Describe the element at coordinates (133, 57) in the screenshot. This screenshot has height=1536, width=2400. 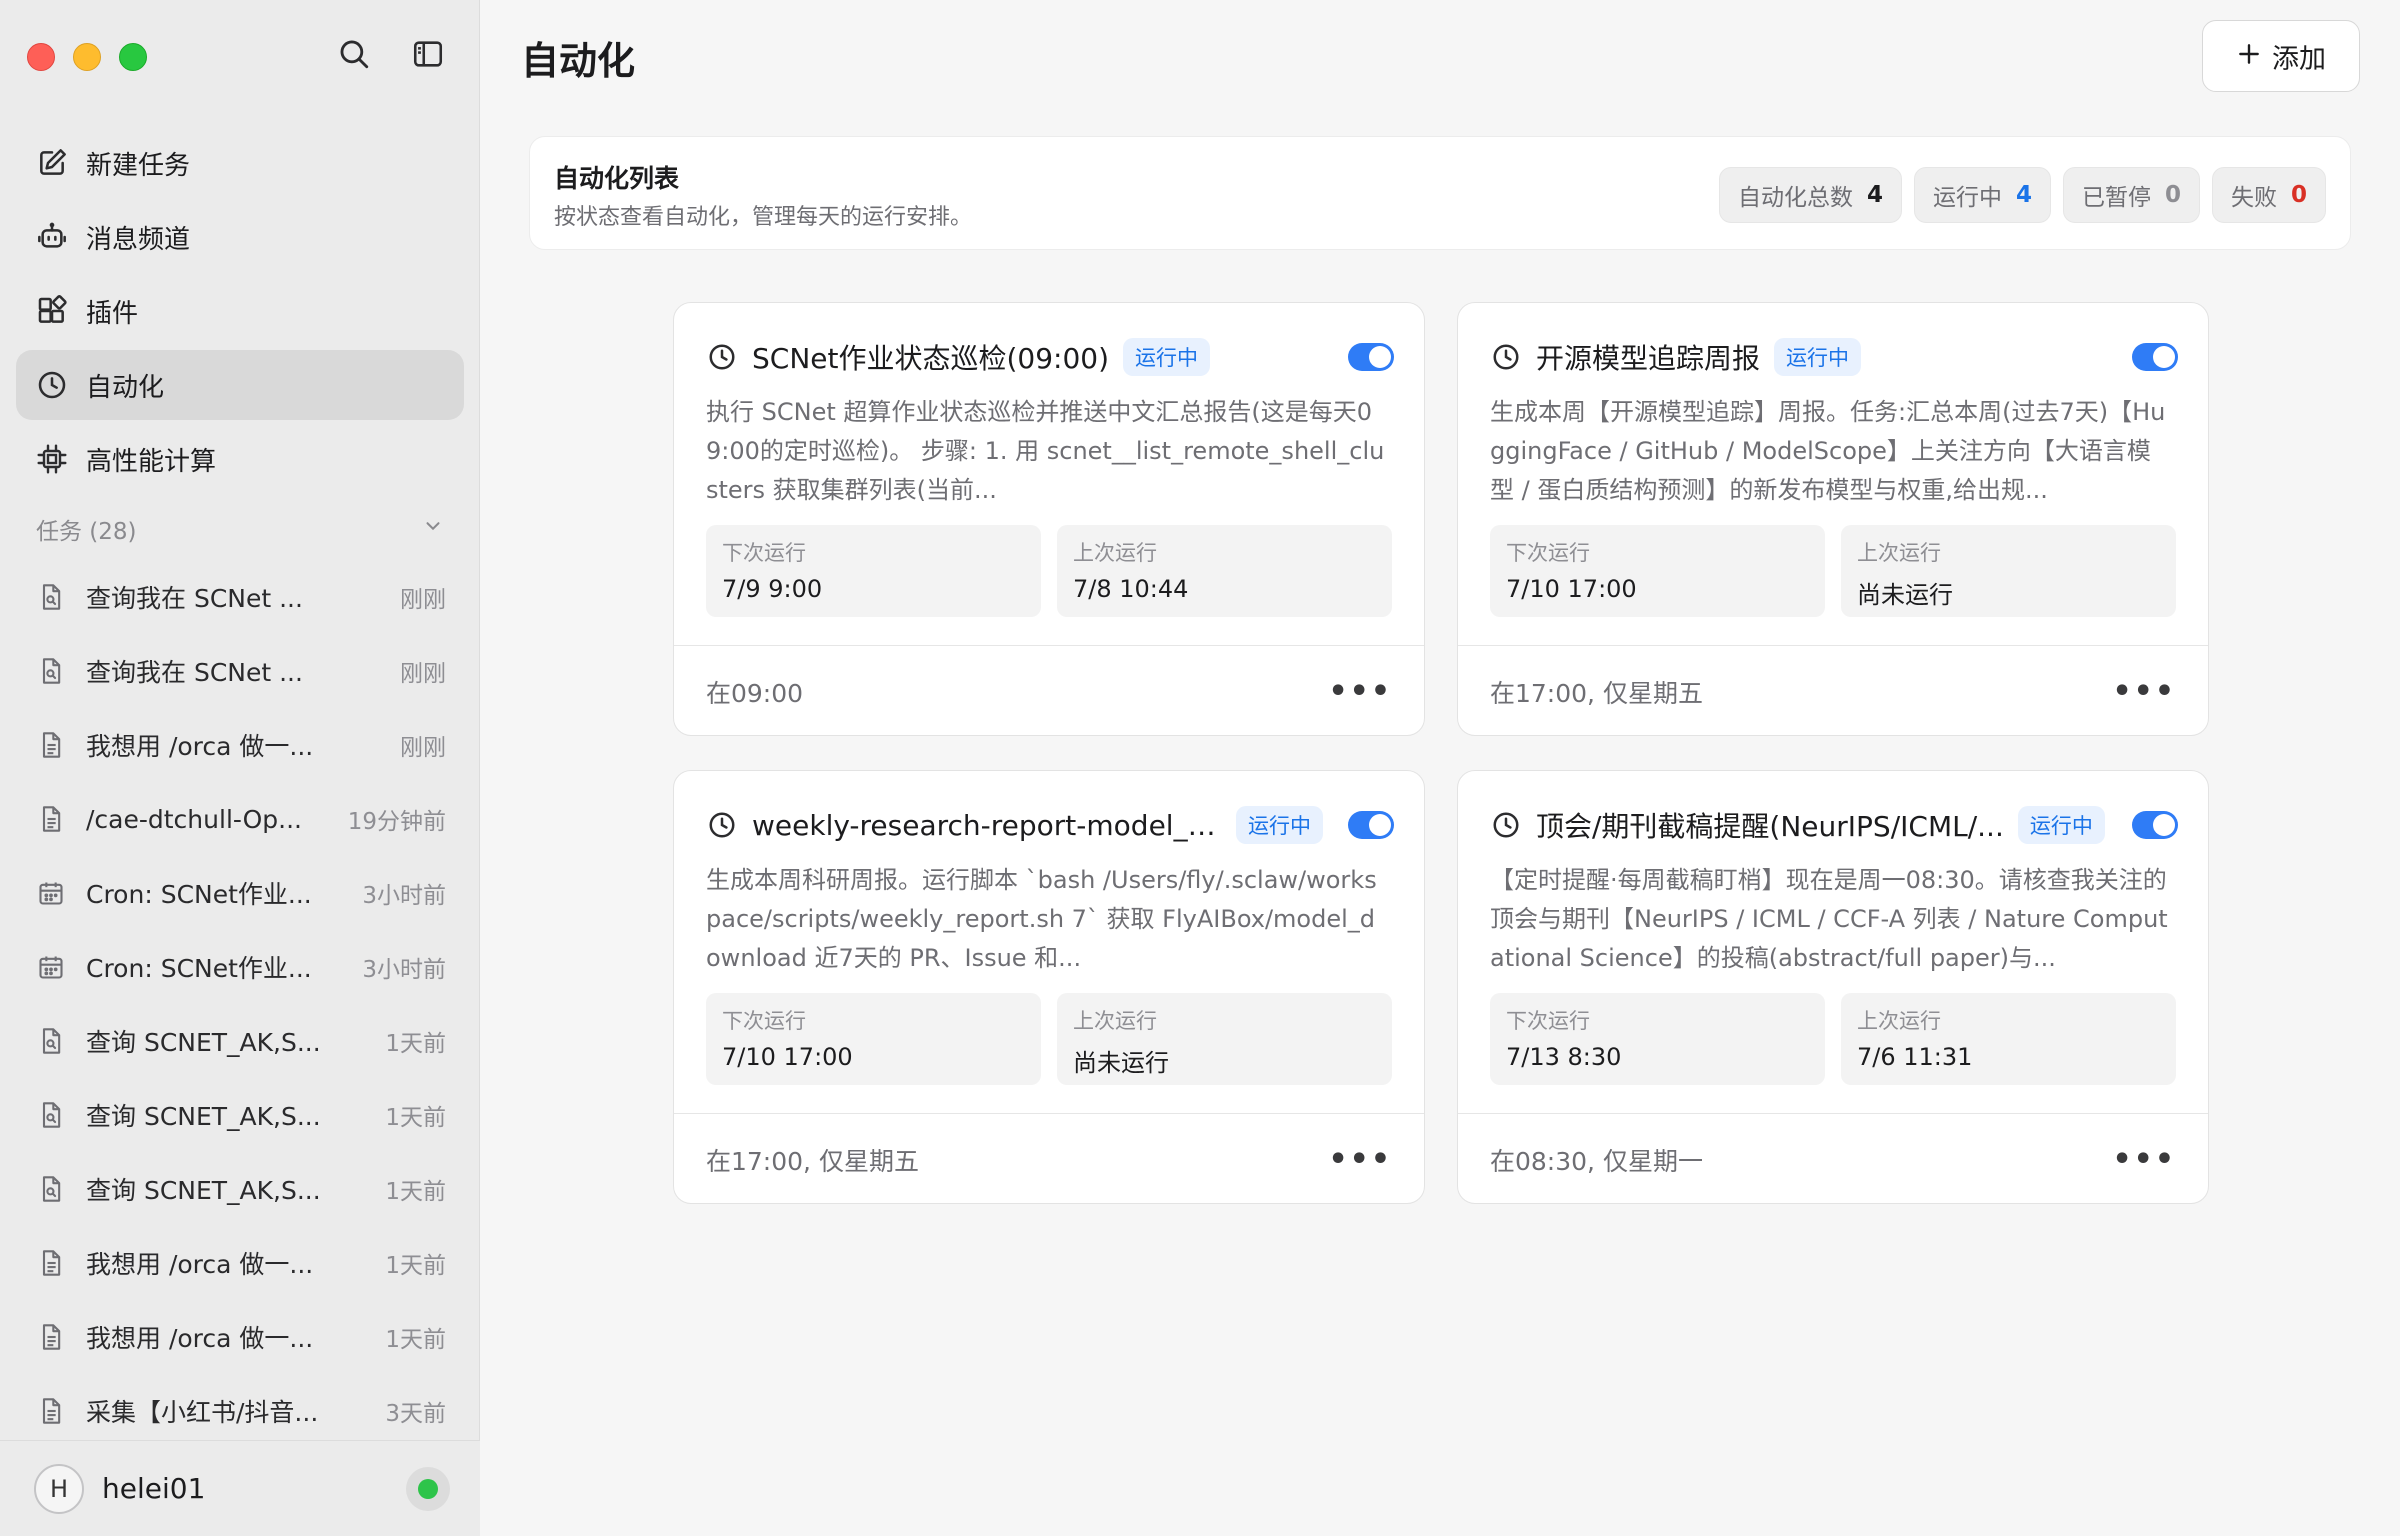
I see `zoom-window-button` at that location.